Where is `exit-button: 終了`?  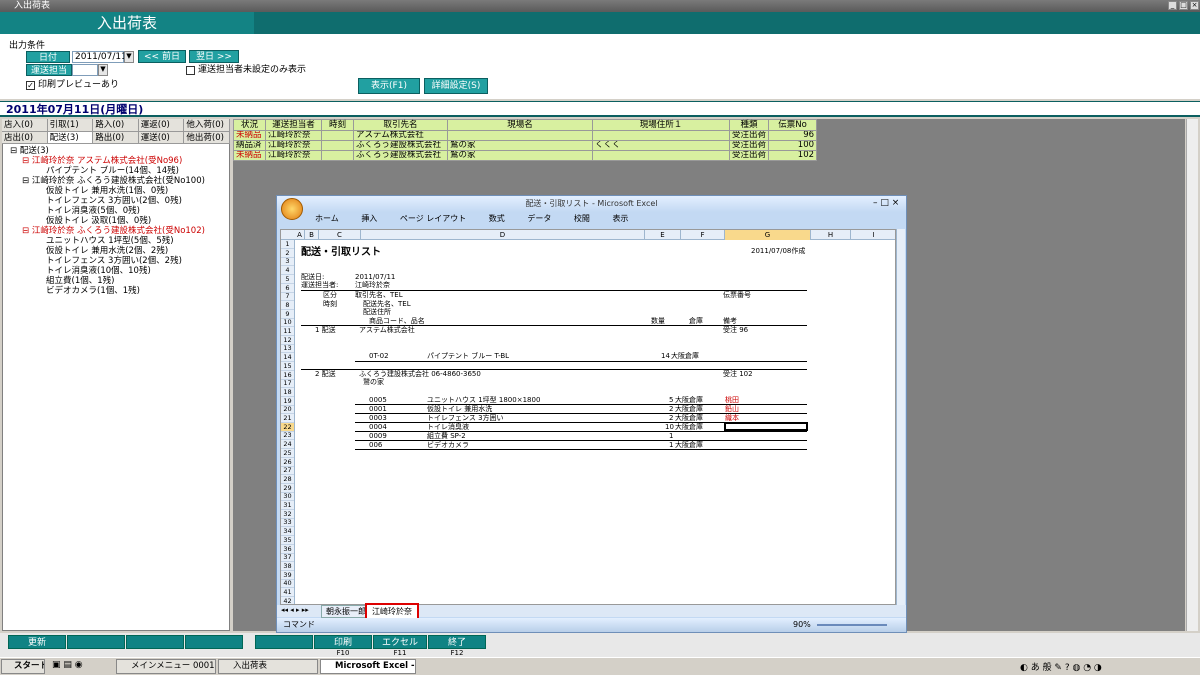 exit-button: 終了 is located at coordinates (457, 642).